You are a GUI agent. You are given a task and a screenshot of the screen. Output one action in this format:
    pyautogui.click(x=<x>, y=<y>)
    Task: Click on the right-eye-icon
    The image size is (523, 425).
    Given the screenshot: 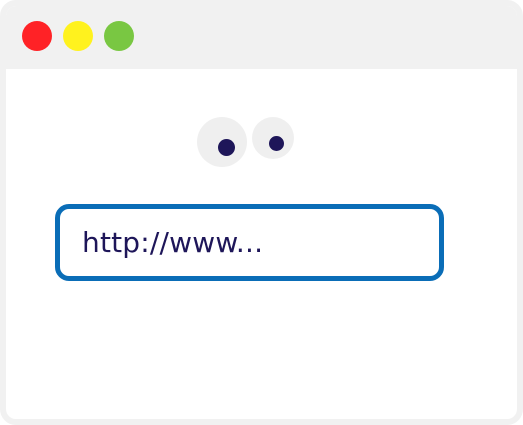 What is the action you would take?
    pyautogui.click(x=273, y=138)
    